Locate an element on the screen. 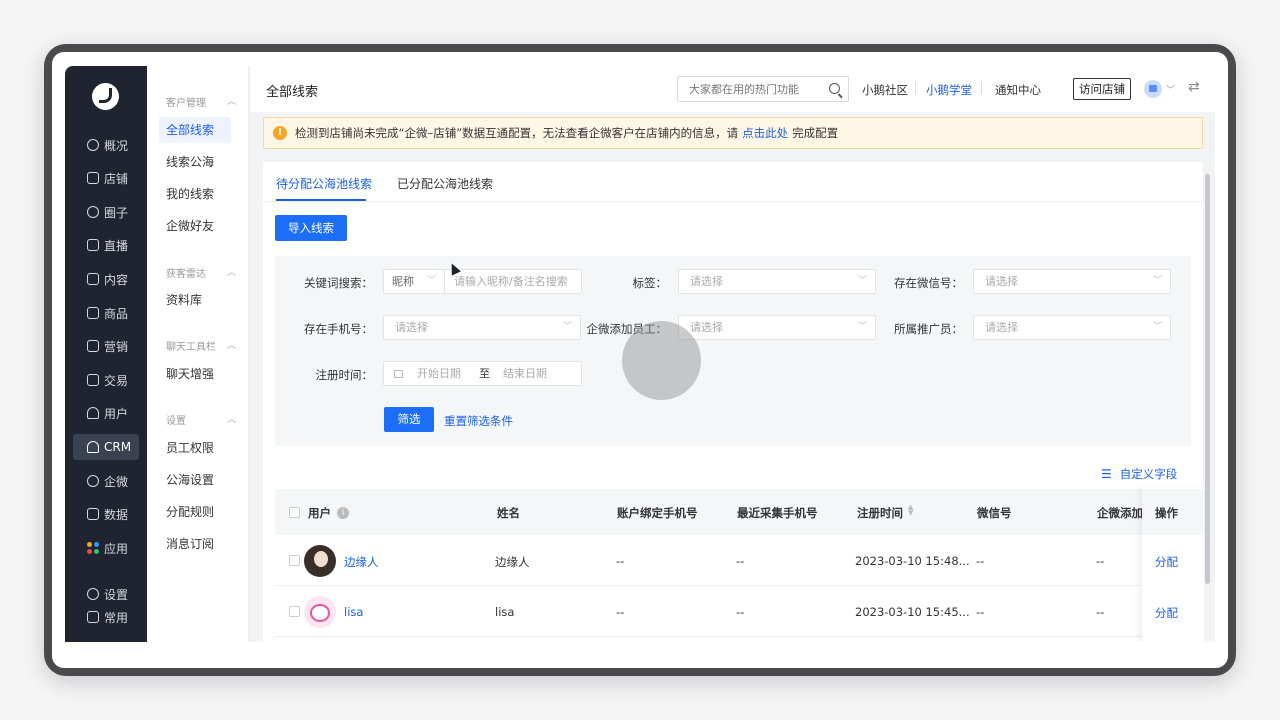 This screenshot has width=1280, height=720. keyword-input: 请输入昵称/备注名搜索 is located at coordinates (513, 281).